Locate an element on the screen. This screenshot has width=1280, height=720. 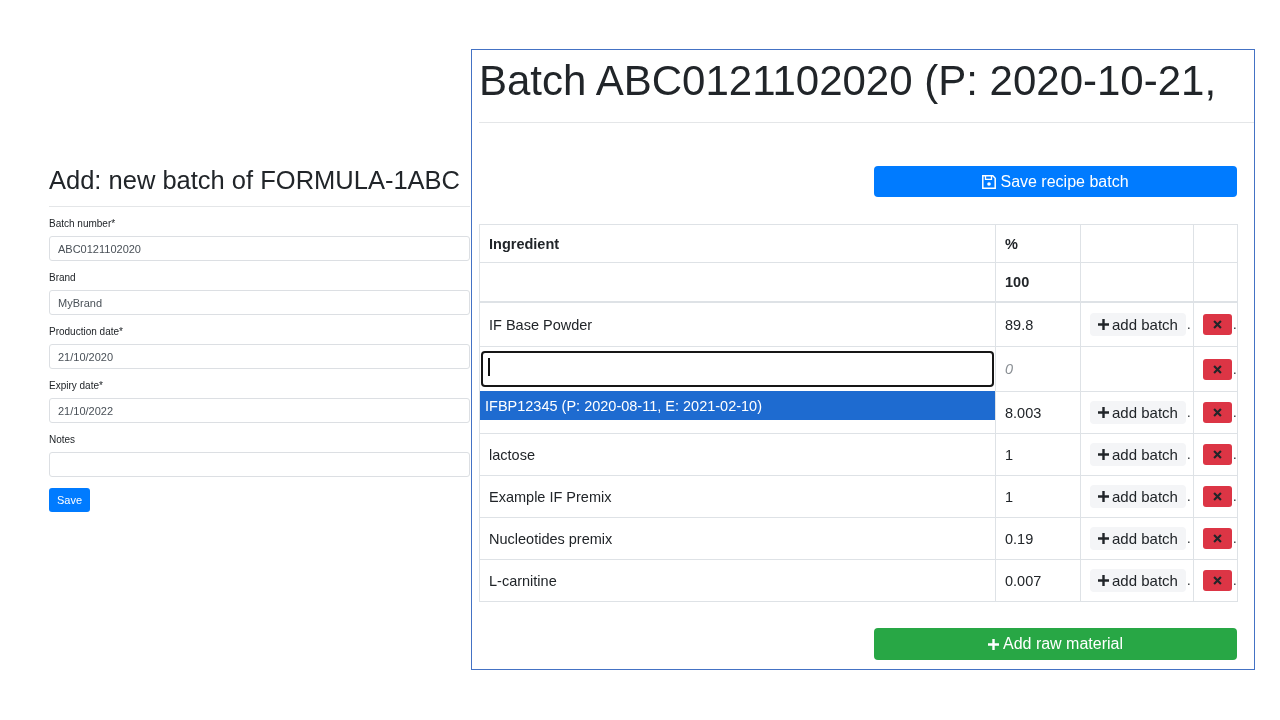
table-cell: 89.8 is located at coordinates (1038, 324).